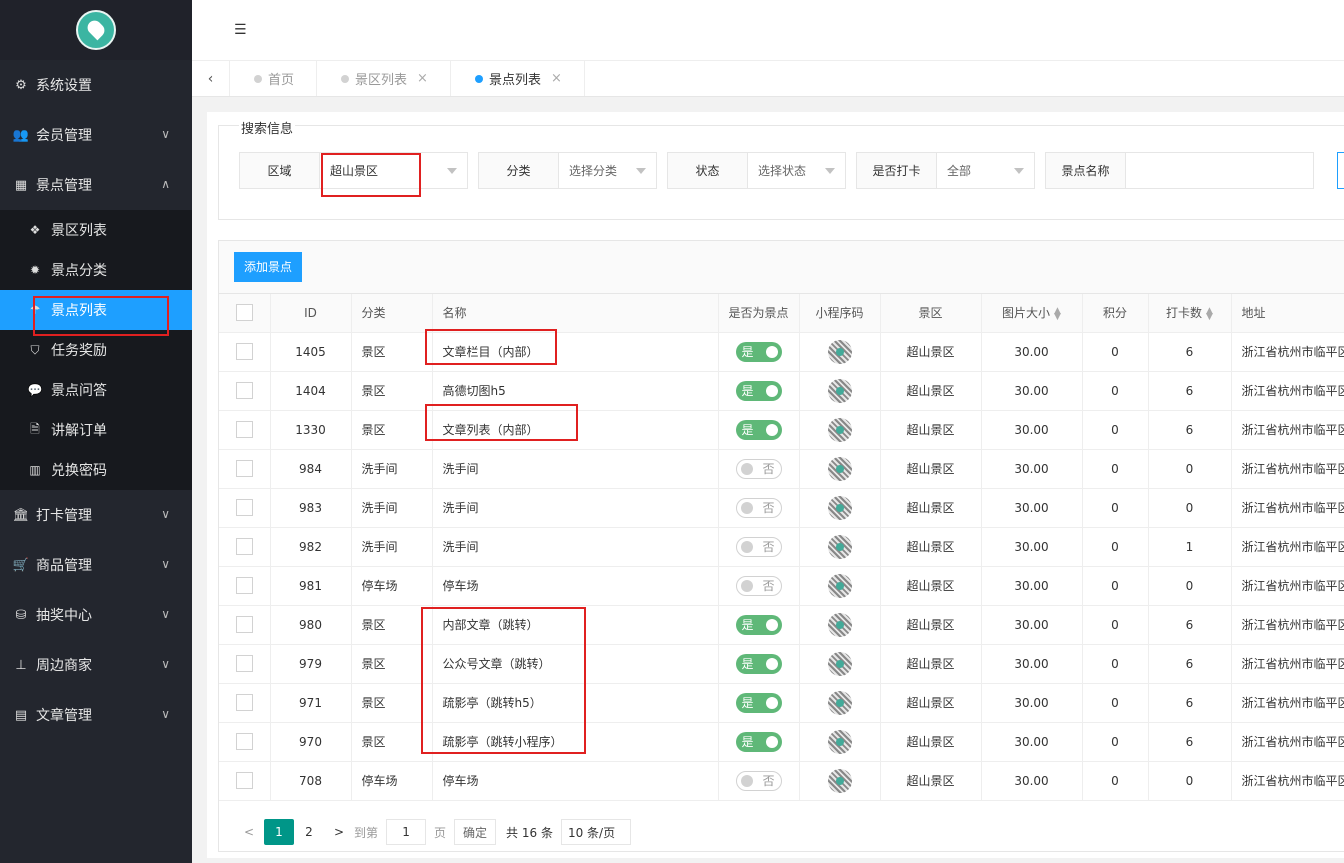  I want to click on menu-member-management: 👥 会员管理 ∨, so click(96, 135).